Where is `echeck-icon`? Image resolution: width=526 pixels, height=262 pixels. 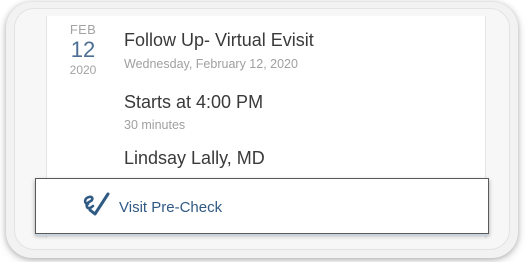 echeck-icon is located at coordinates (95, 203).